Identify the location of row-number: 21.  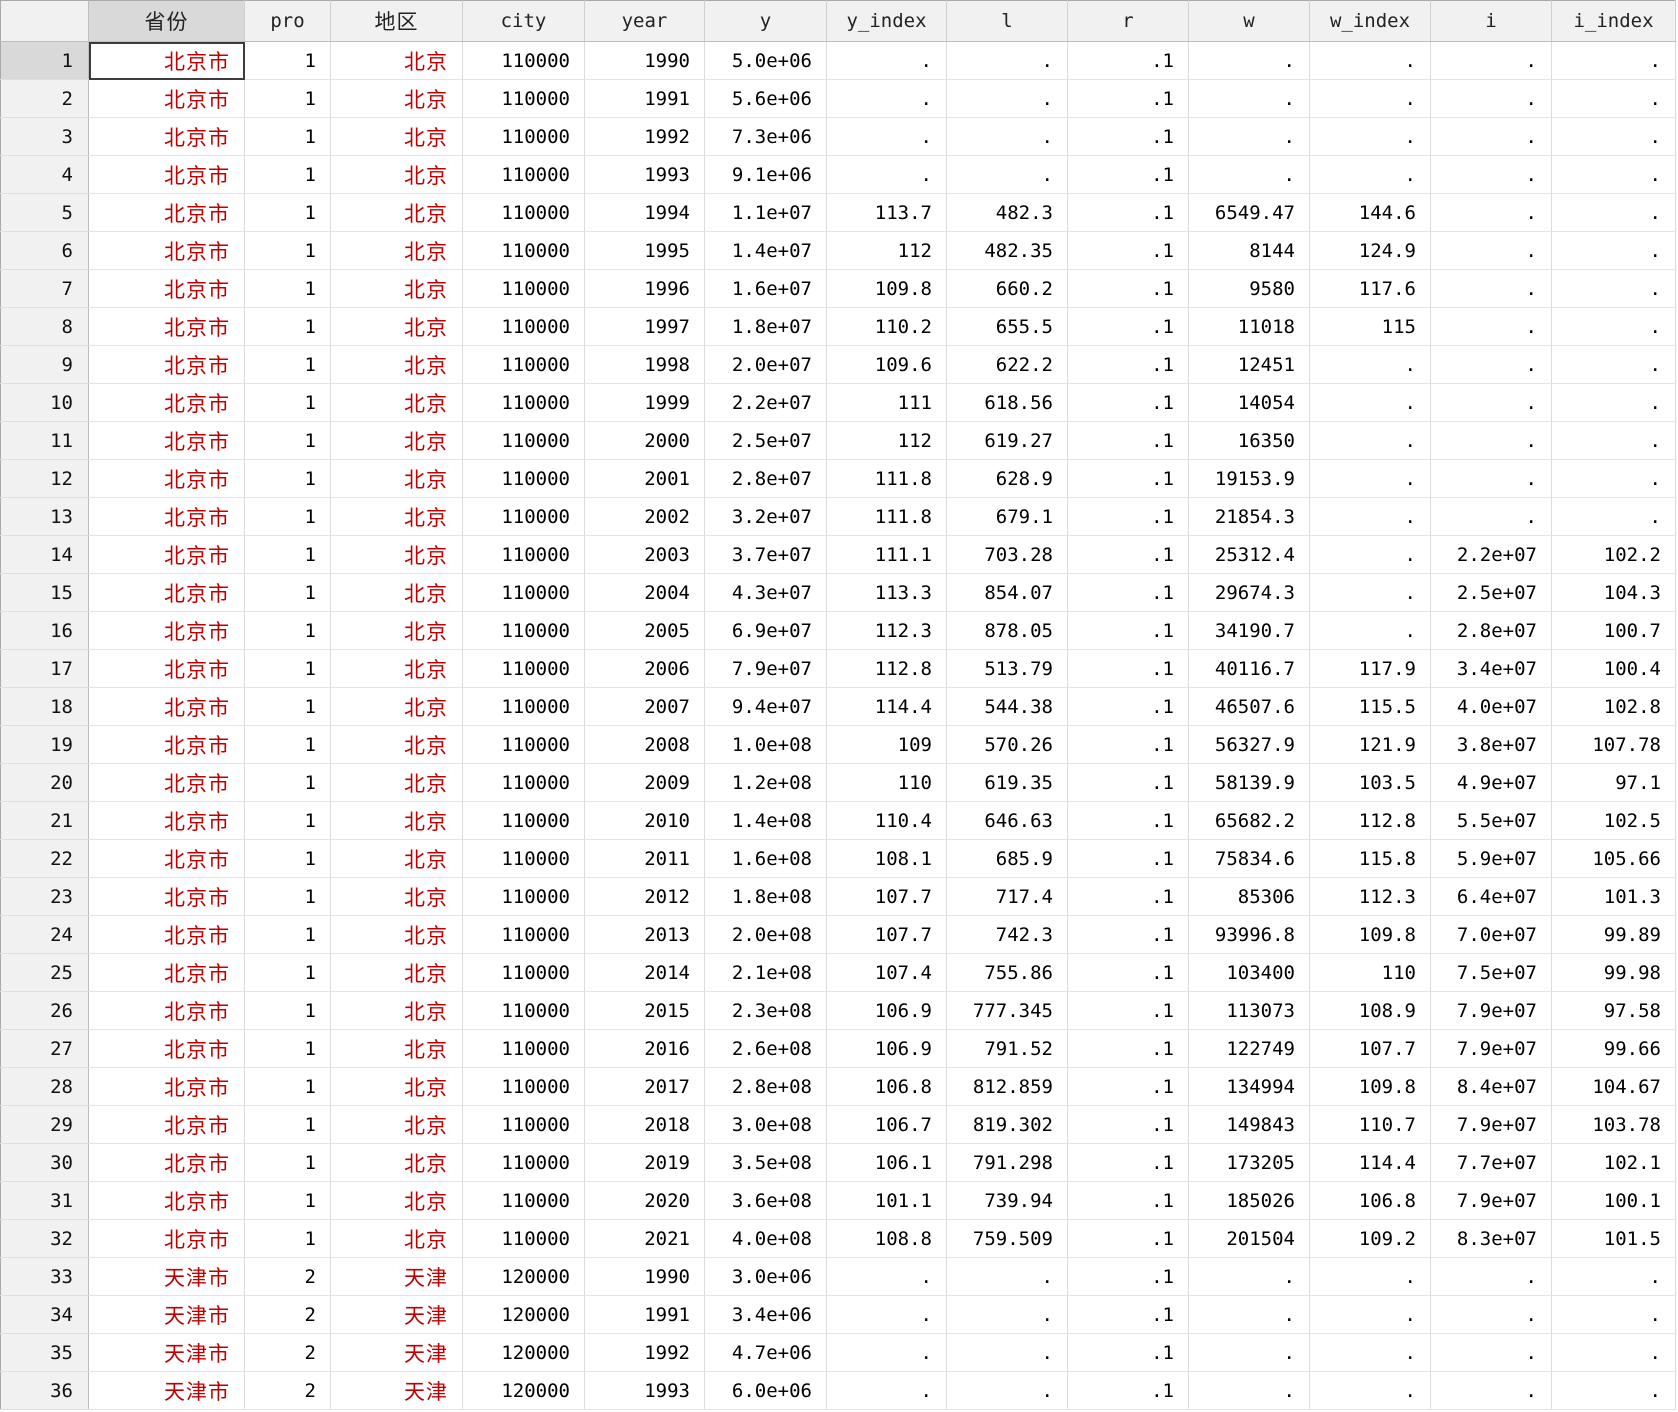
(44, 820).